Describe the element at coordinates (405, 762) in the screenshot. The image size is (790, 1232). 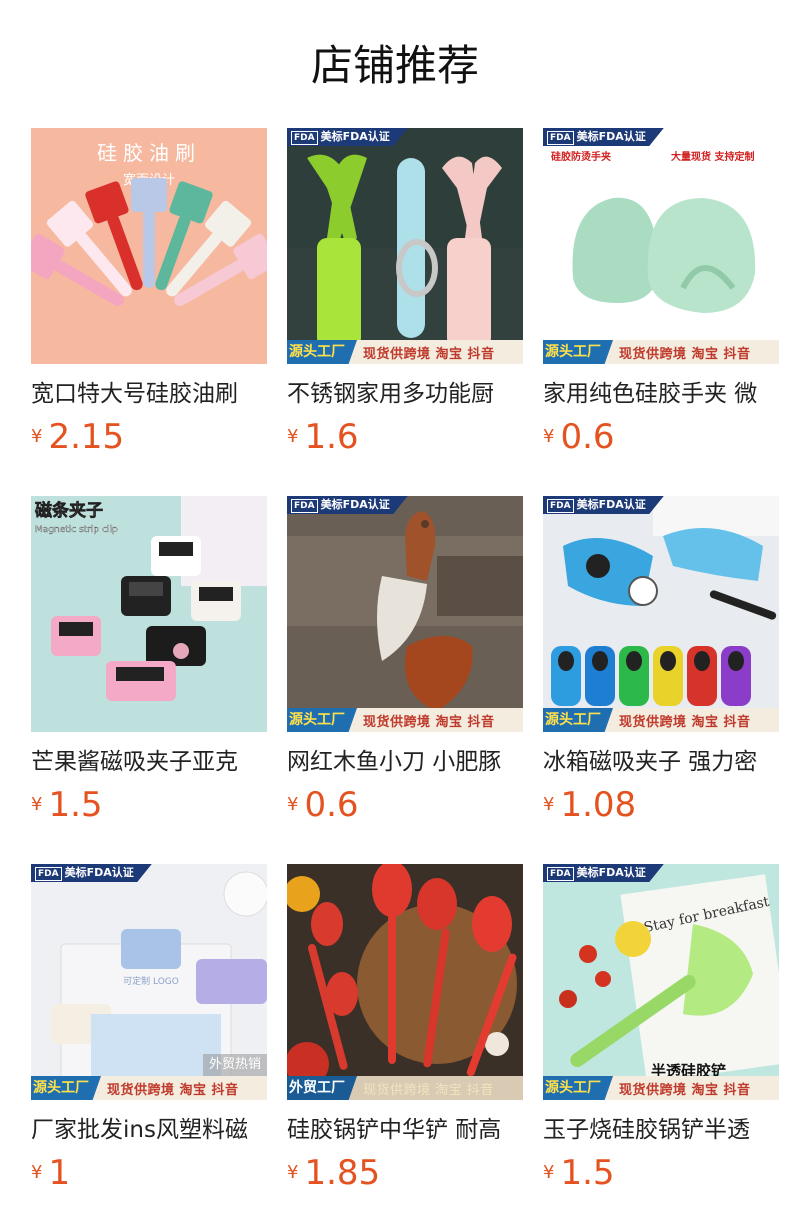
I see `product-name: 网红木鱼小刀 小肥豚` at that location.